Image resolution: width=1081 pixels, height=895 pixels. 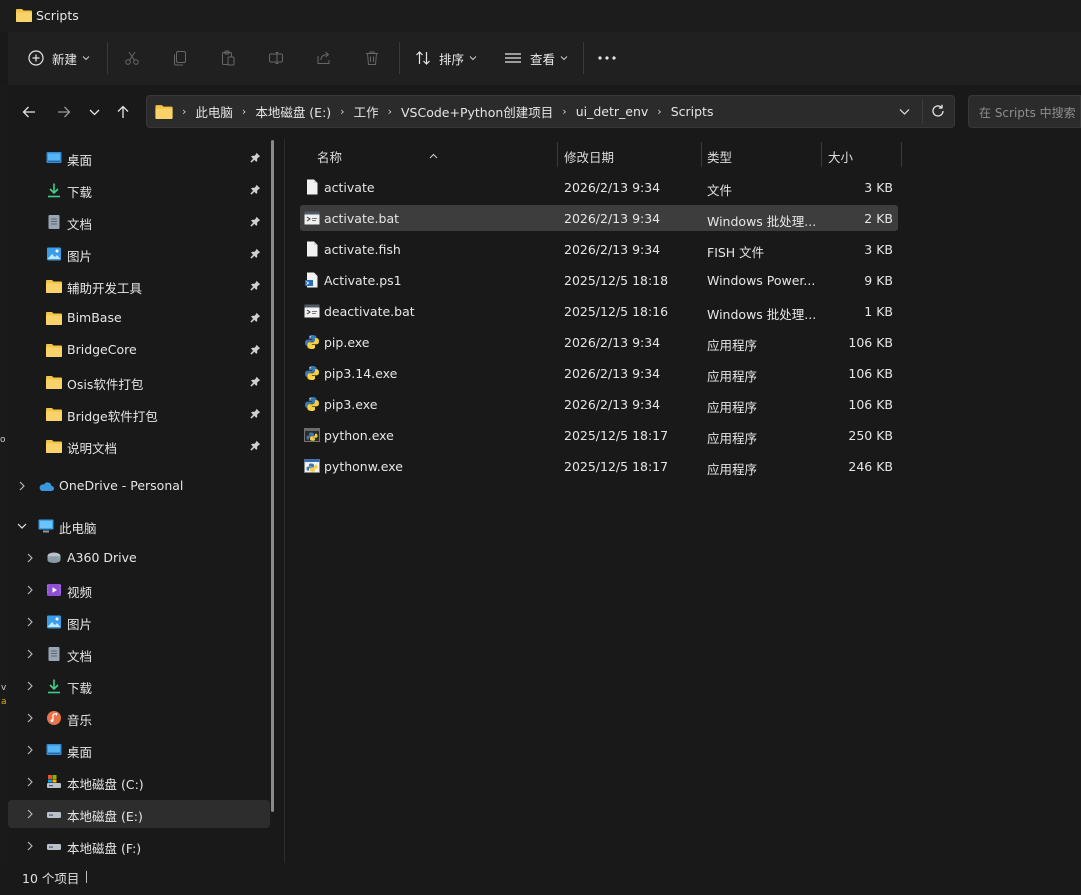 What do you see at coordinates (54, 750) in the screenshot?
I see `desktop-icon` at bounding box center [54, 750].